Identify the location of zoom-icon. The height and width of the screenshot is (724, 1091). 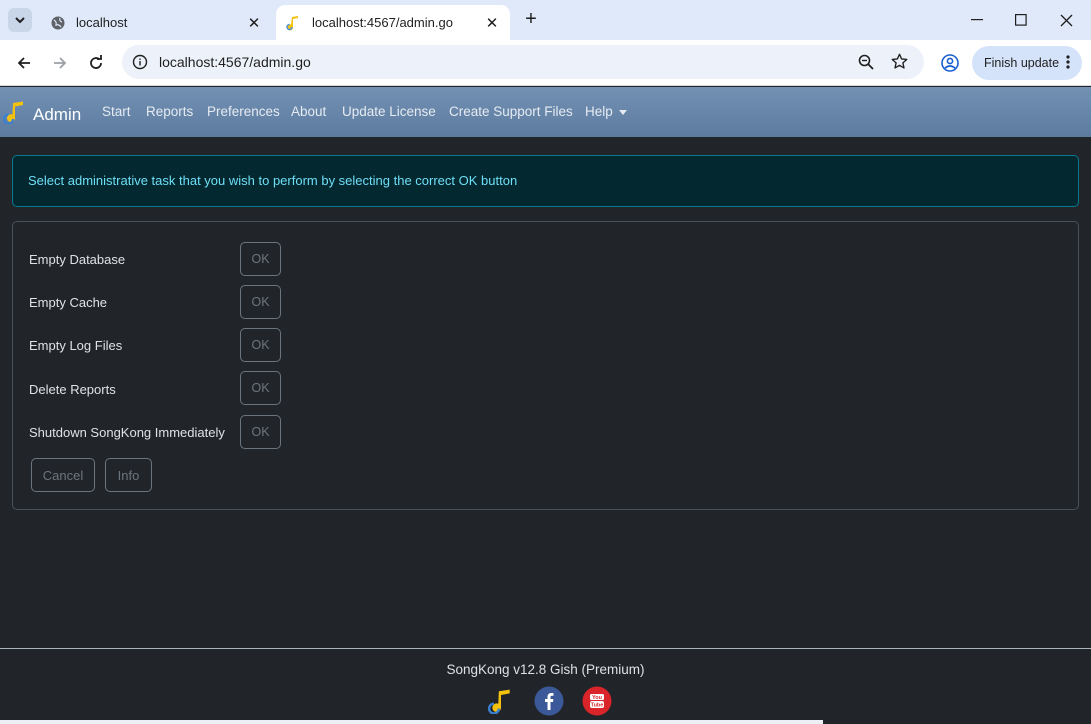
(866, 64).